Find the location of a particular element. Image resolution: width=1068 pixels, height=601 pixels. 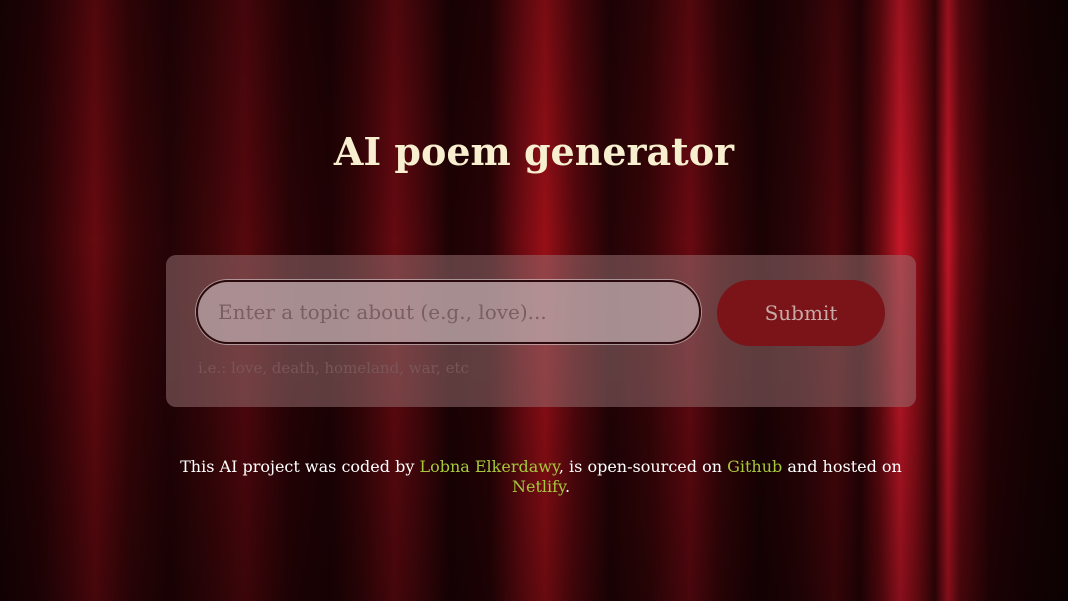

input-hint: i.e.: love, death, homeland, war, etc is located at coordinates (333, 368).